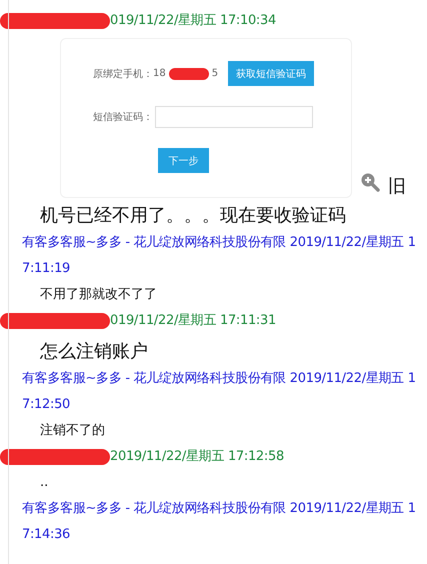  What do you see at coordinates (193, 21) in the screenshot?
I see `message-header: 019/11/22/星期五 17:10:34` at bounding box center [193, 21].